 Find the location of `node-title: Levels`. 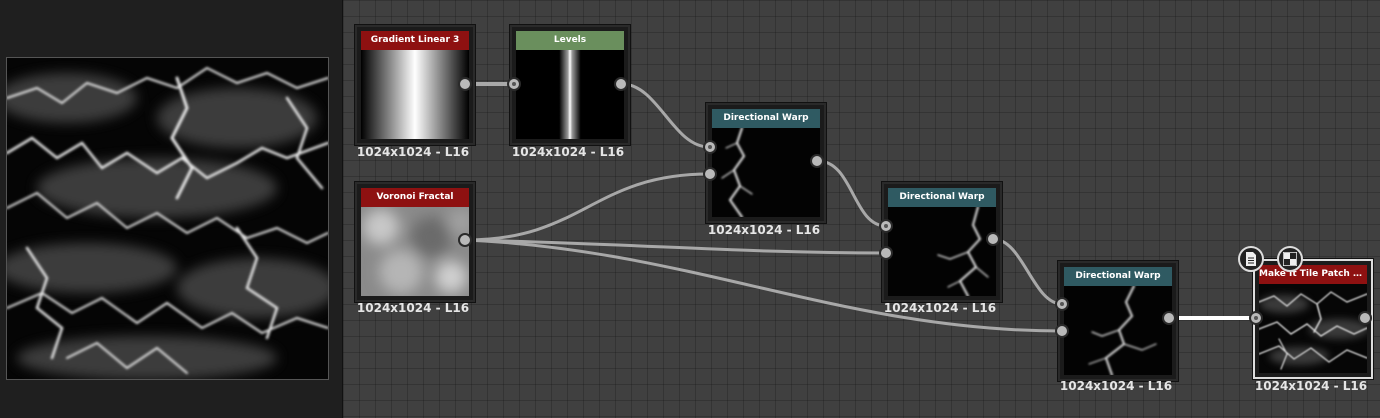

node-title: Levels is located at coordinates (570, 40).